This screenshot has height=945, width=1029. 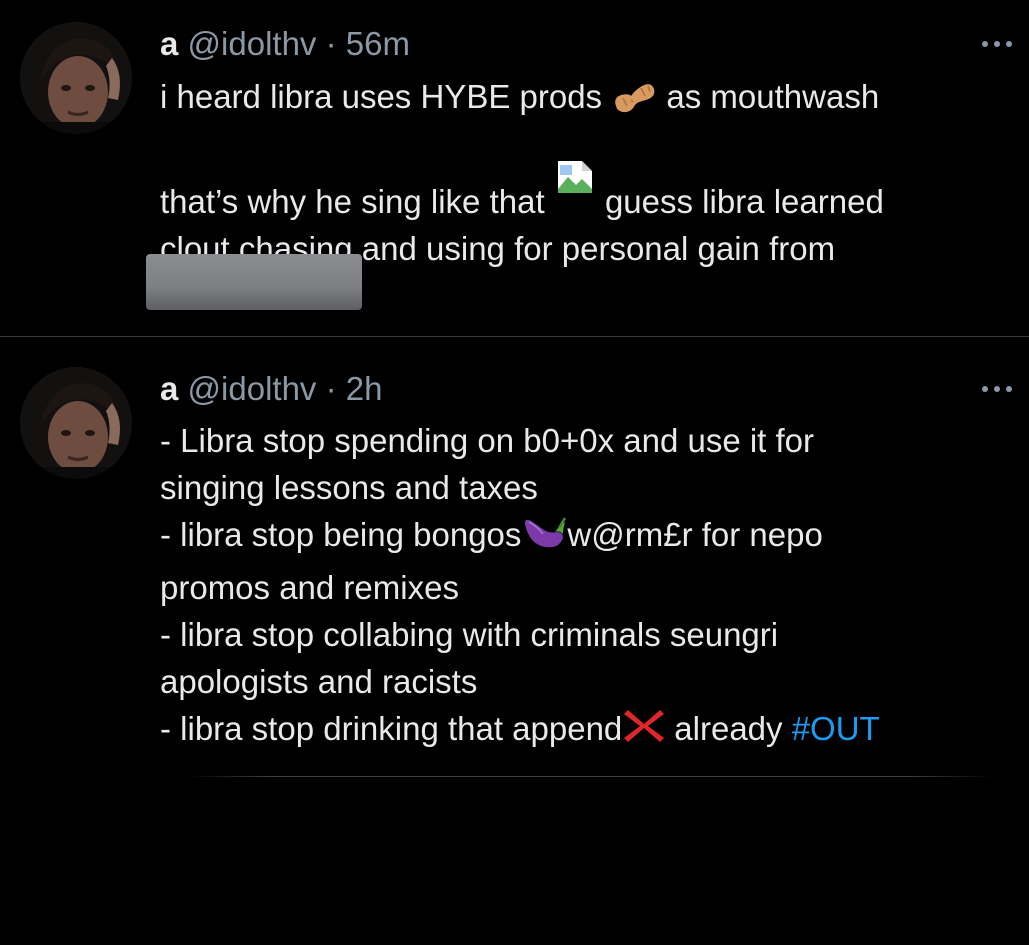 What do you see at coordinates (391, 728) in the screenshot?
I see `text-segment: - libra stop drinking that append` at bounding box center [391, 728].